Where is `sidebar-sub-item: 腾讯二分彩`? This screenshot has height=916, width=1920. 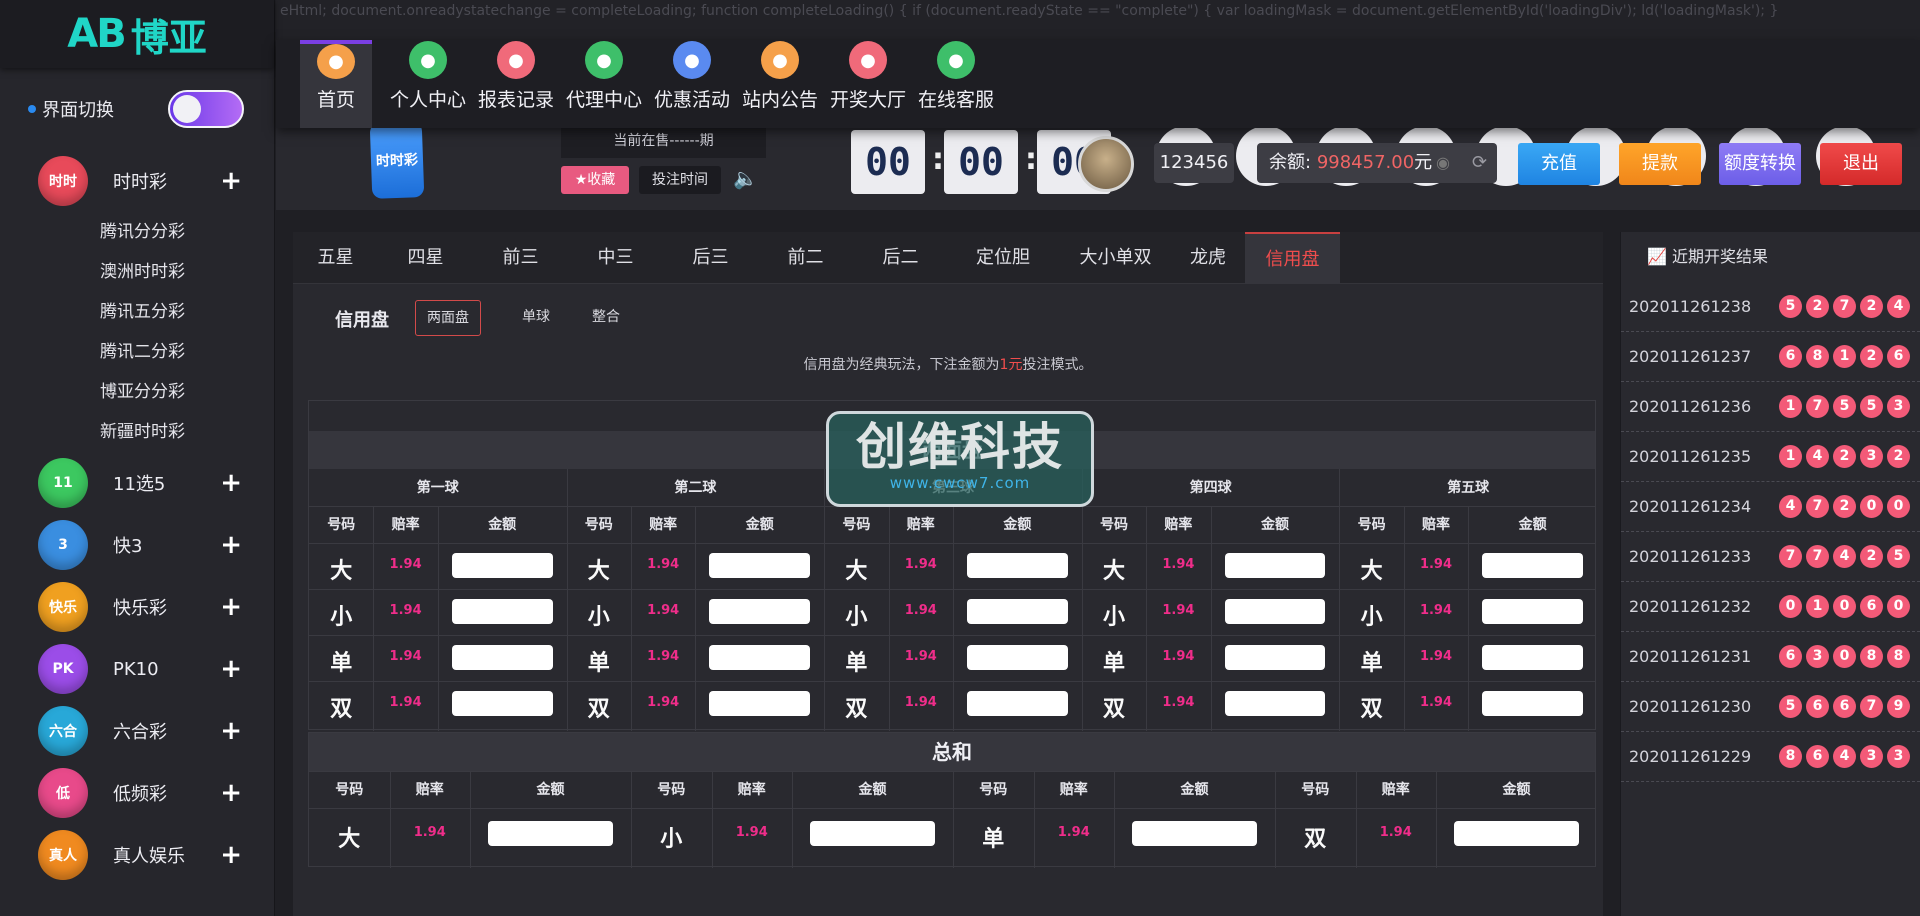
sidebar-sub-item: 腾讯二分彩 is located at coordinates (137, 352).